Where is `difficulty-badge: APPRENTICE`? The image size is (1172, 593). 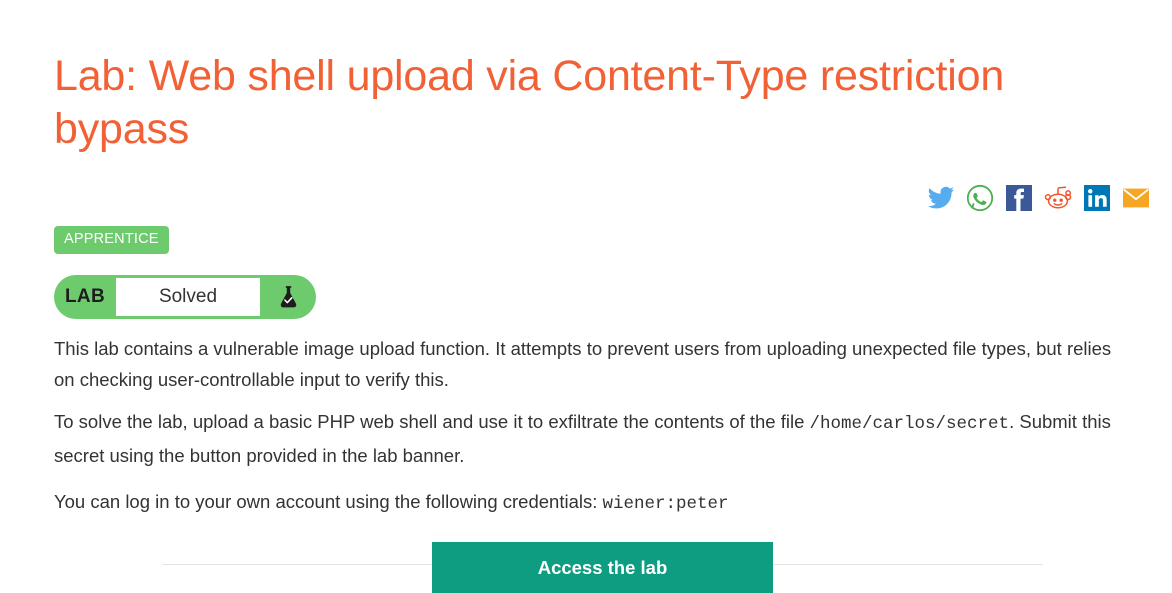
difficulty-badge: APPRENTICE is located at coordinates (111, 240).